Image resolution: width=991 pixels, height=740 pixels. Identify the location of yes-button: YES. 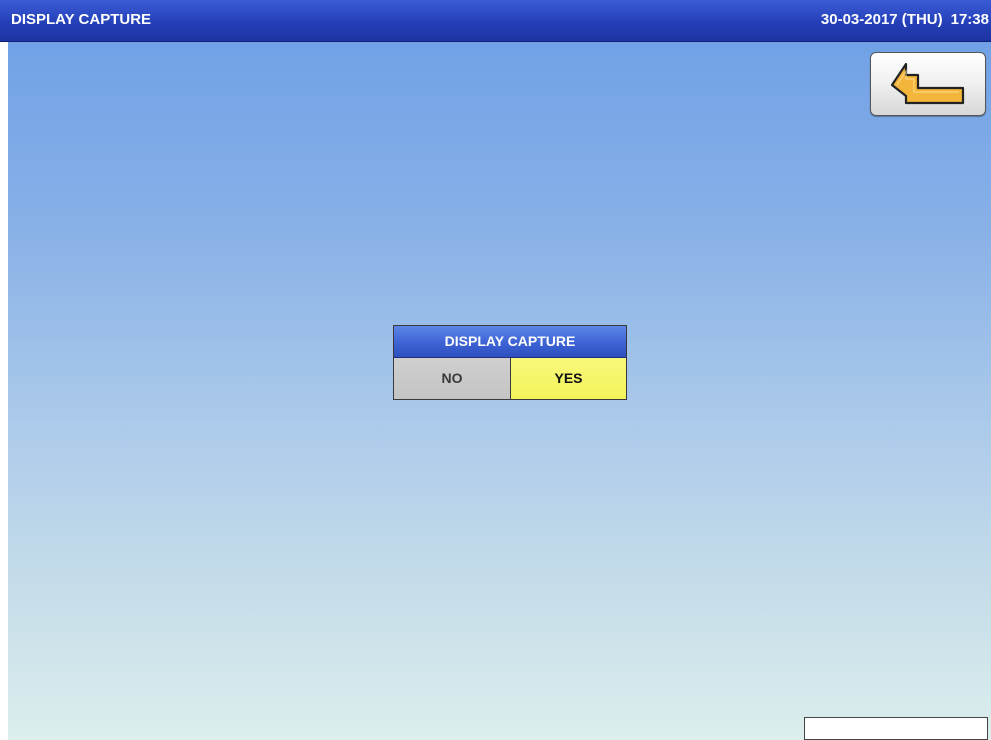
(568, 378).